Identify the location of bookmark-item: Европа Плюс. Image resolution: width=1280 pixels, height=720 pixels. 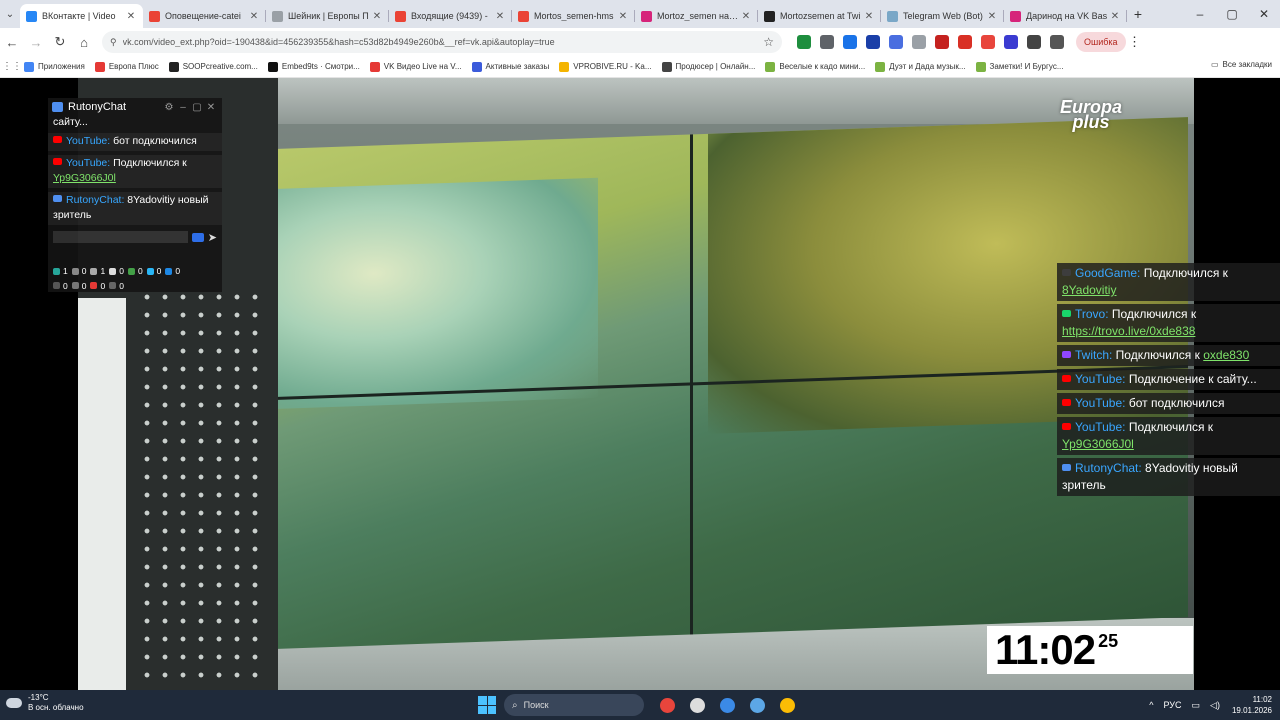
(126, 66).